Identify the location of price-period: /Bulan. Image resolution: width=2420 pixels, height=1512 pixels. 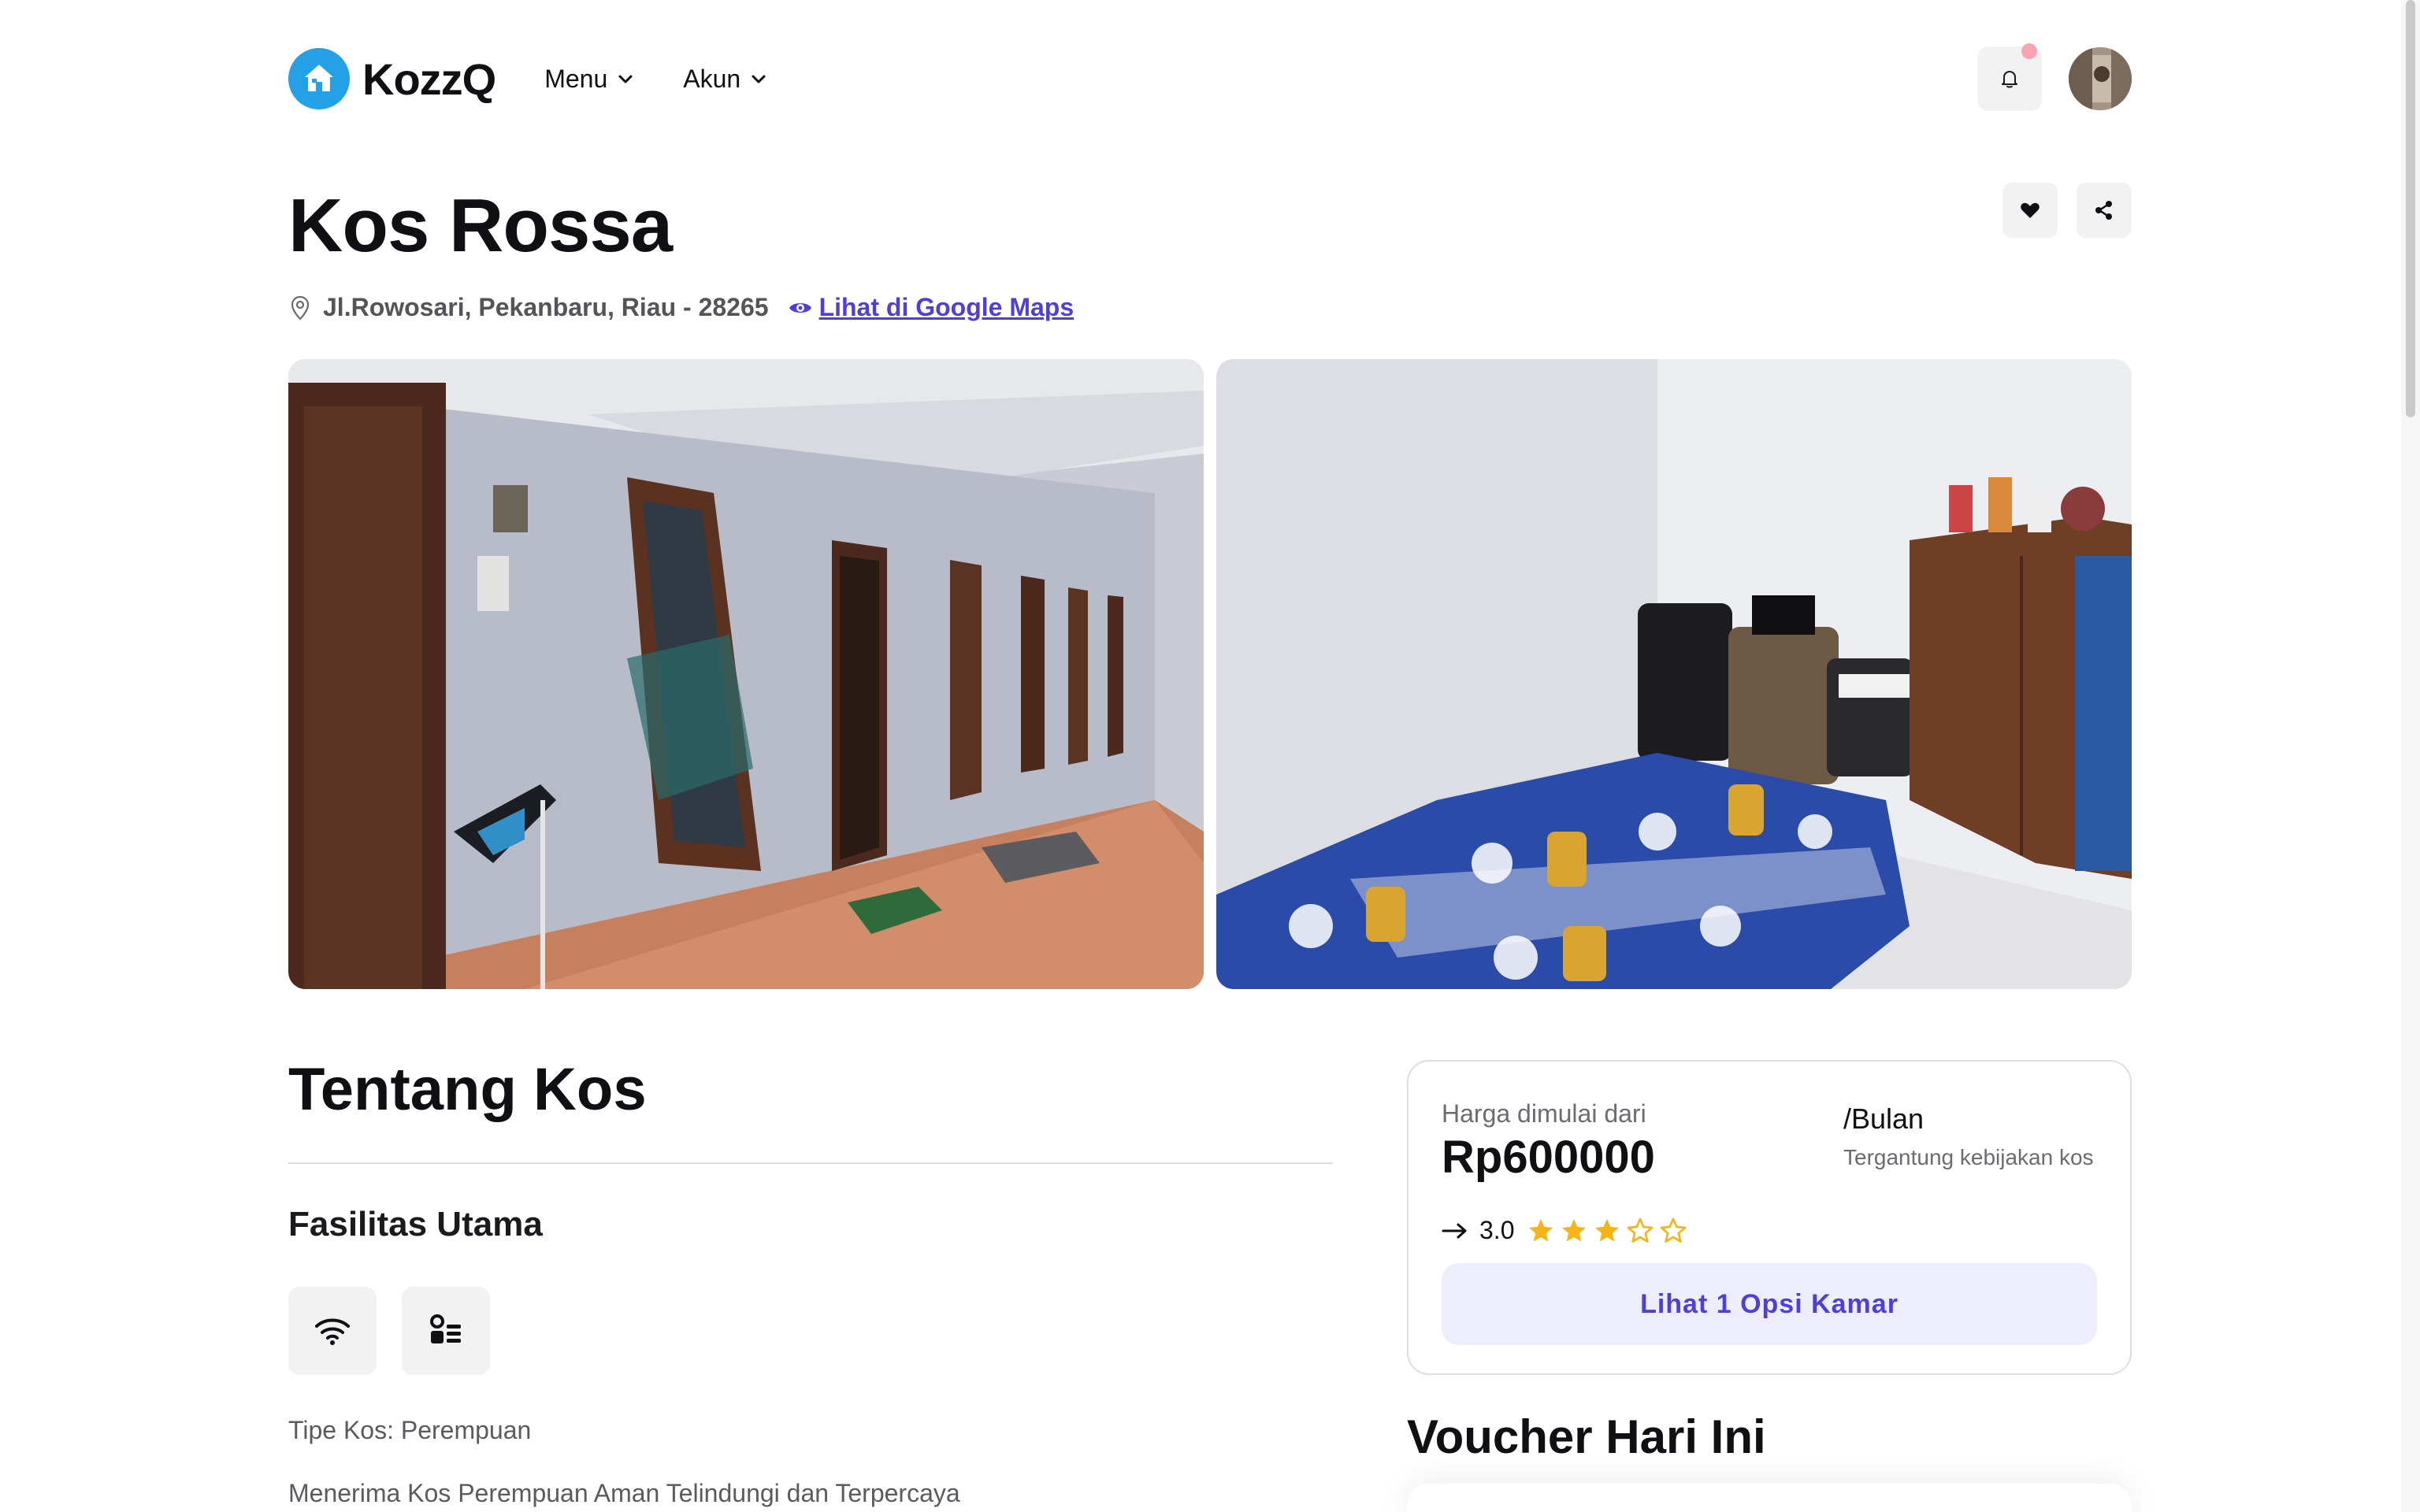
(1884, 1118).